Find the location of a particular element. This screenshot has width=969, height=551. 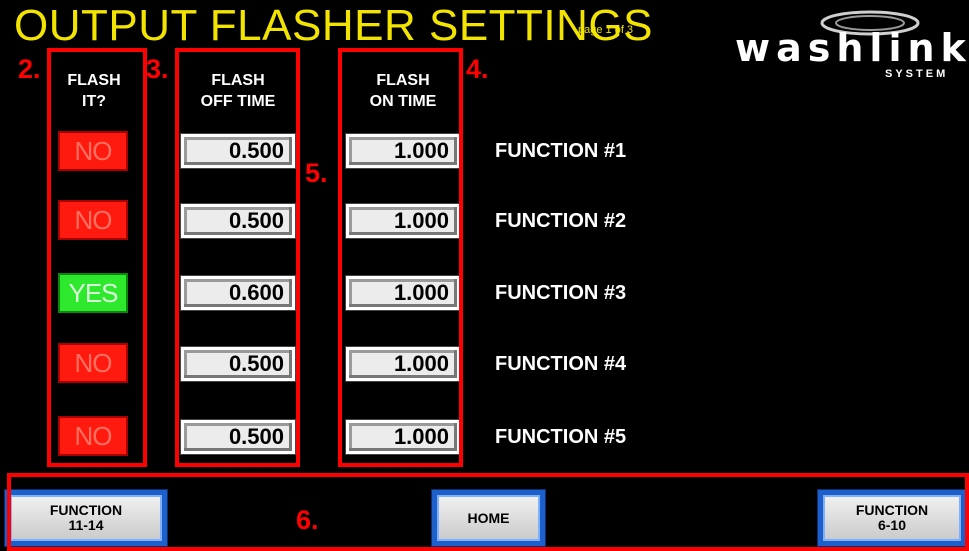

function-11-14-button: FUNCTION 11-14 is located at coordinates (86, 518).